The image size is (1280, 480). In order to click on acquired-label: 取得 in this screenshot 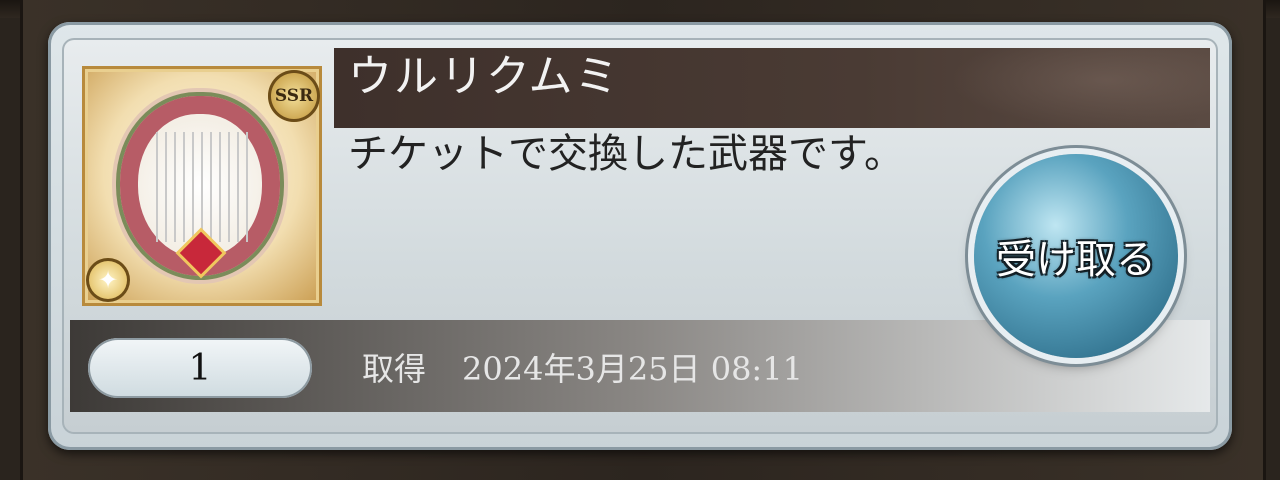, I will do `click(394, 369)`.